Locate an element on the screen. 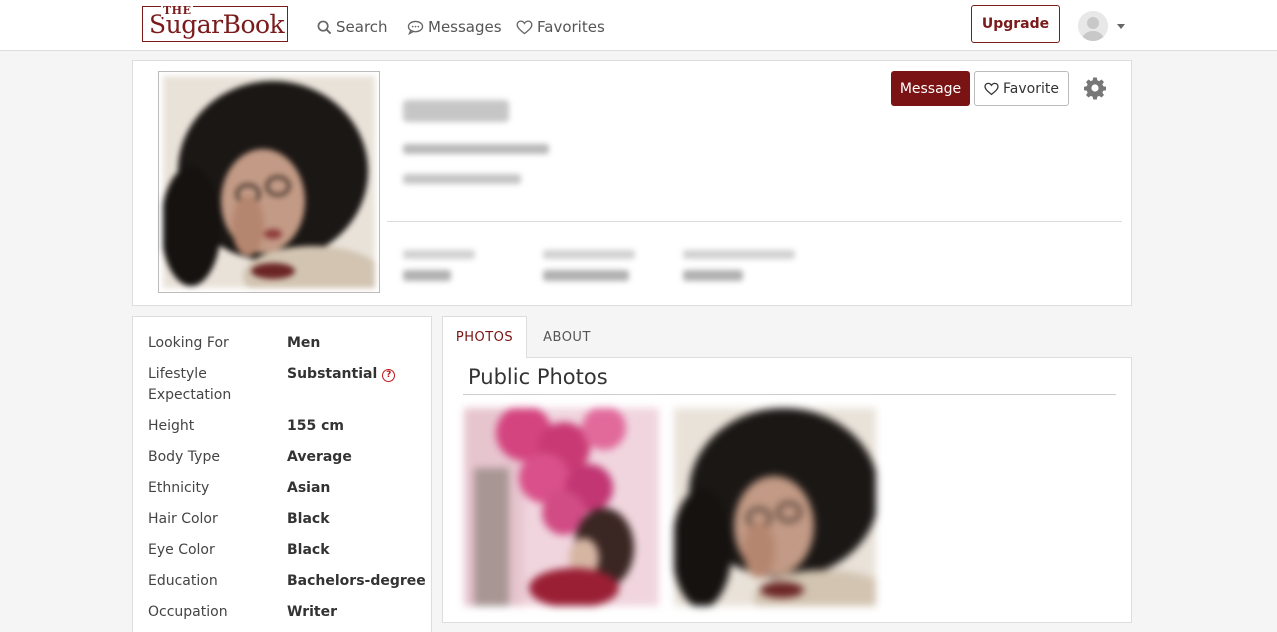  profile-stats-redacted is located at coordinates (603, 267).